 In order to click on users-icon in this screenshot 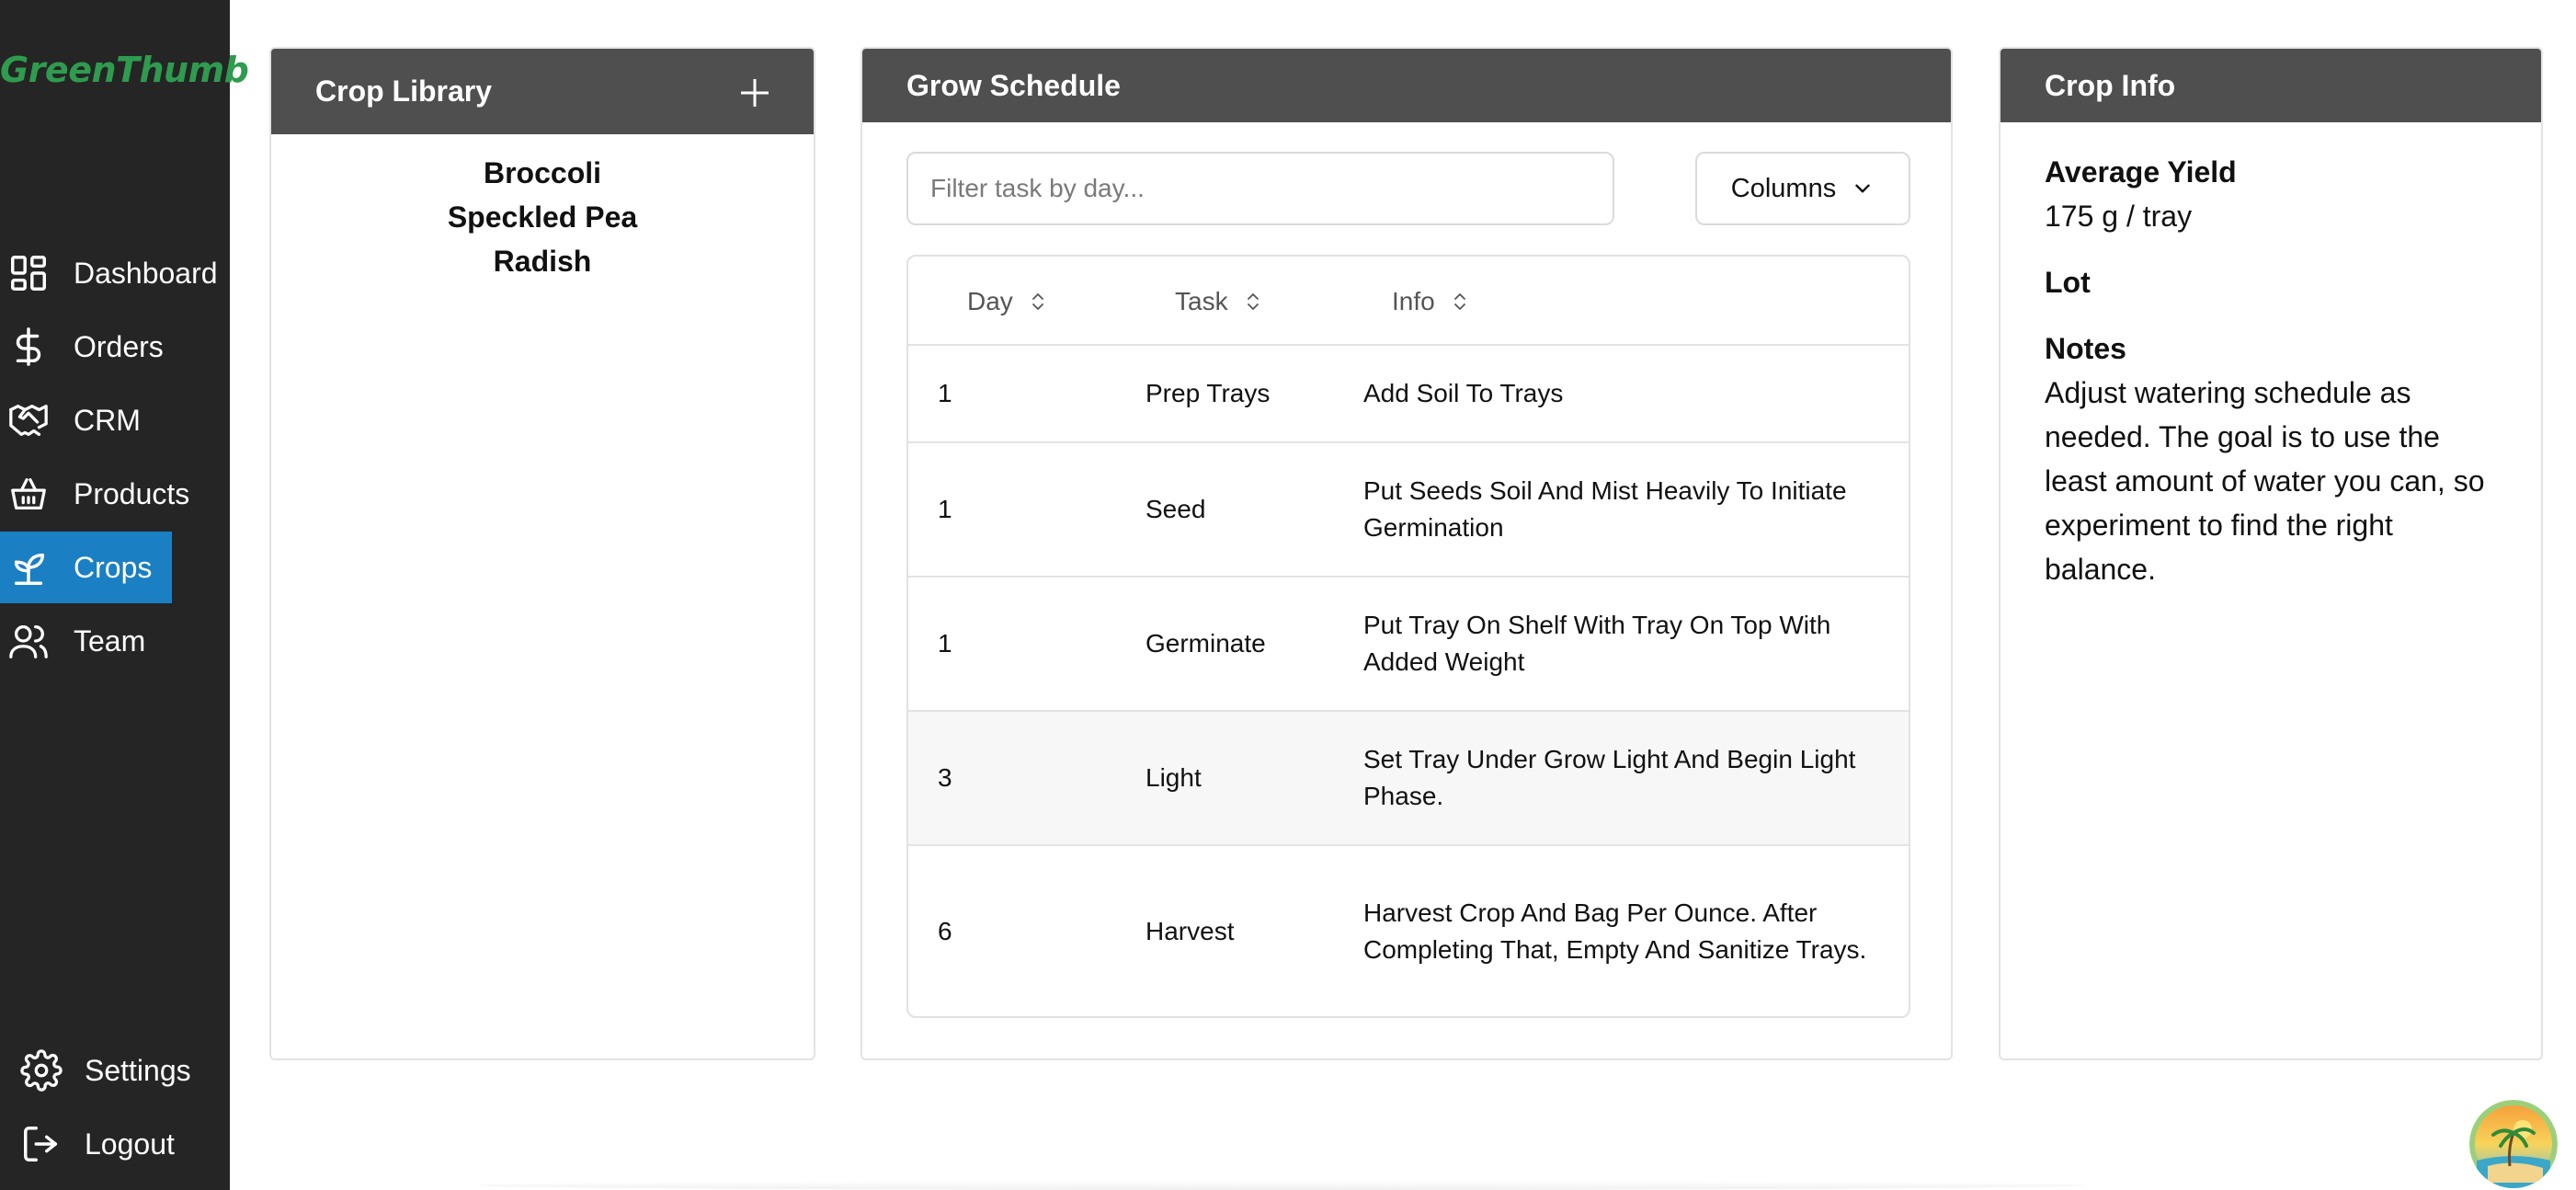, I will do `click(28, 641)`.